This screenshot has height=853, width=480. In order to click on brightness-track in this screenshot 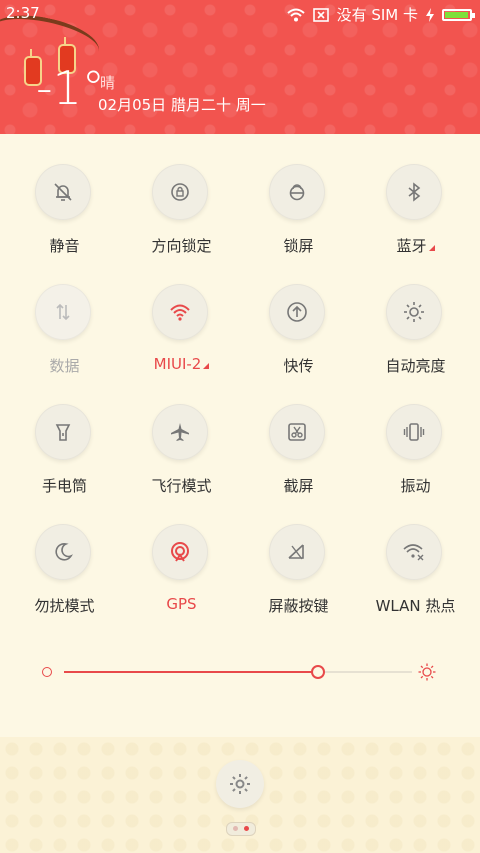, I will do `click(238, 672)`.